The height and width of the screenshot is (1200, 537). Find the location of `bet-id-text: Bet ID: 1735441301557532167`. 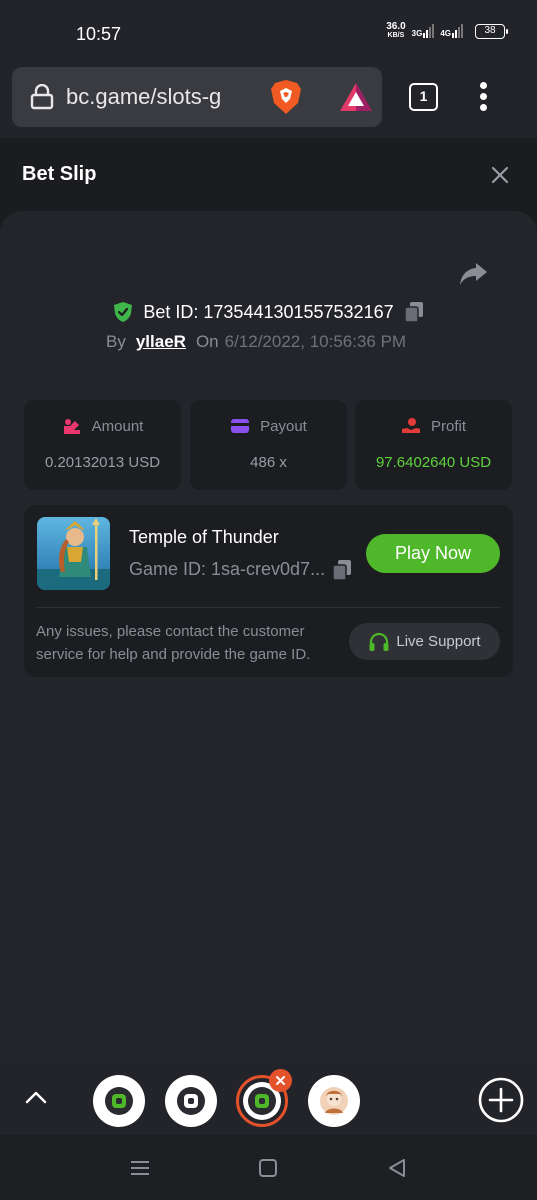

bet-id-text: Bet ID: 1735441301557532167 is located at coordinates (268, 311).